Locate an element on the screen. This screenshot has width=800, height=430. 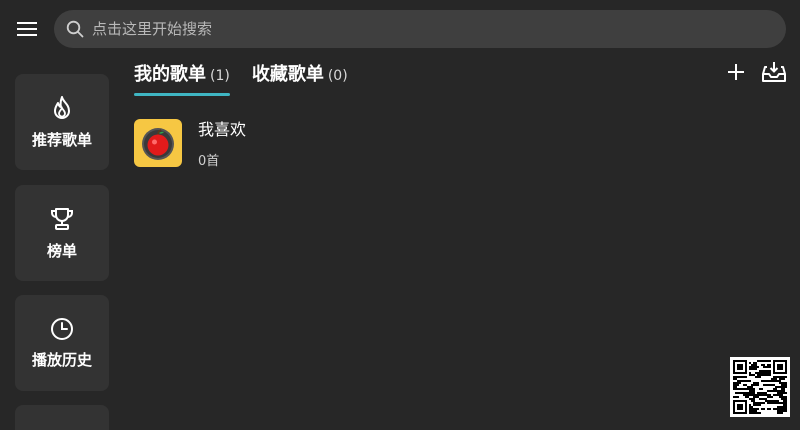
plus-icon is located at coordinates (736, 72).